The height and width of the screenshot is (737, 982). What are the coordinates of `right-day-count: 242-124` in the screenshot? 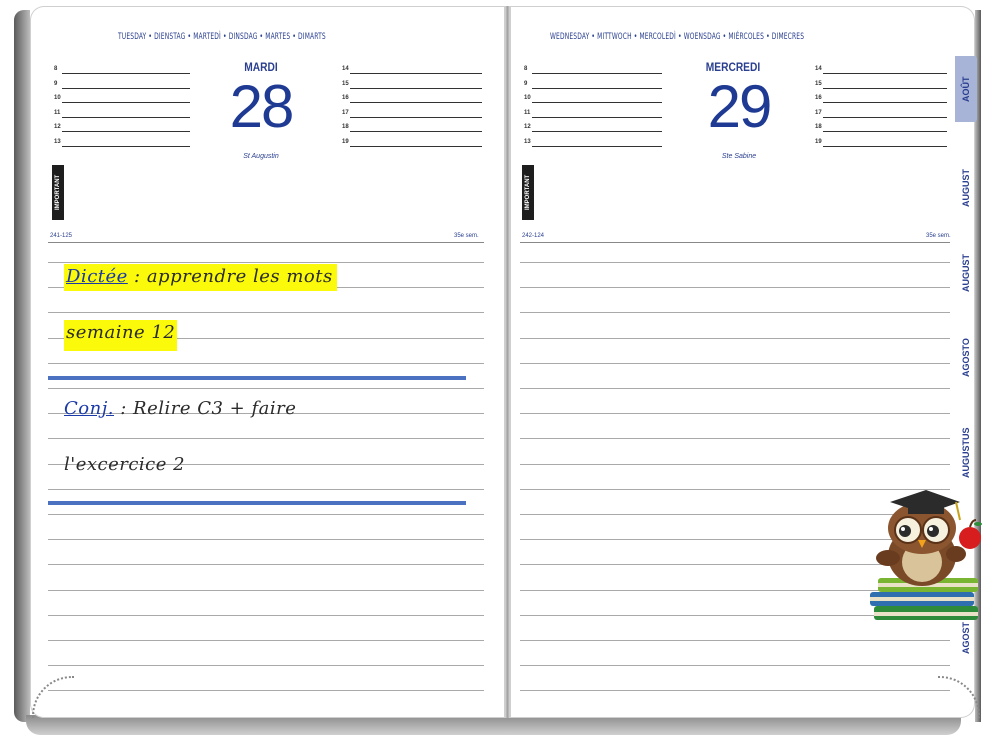 It's located at (533, 236).